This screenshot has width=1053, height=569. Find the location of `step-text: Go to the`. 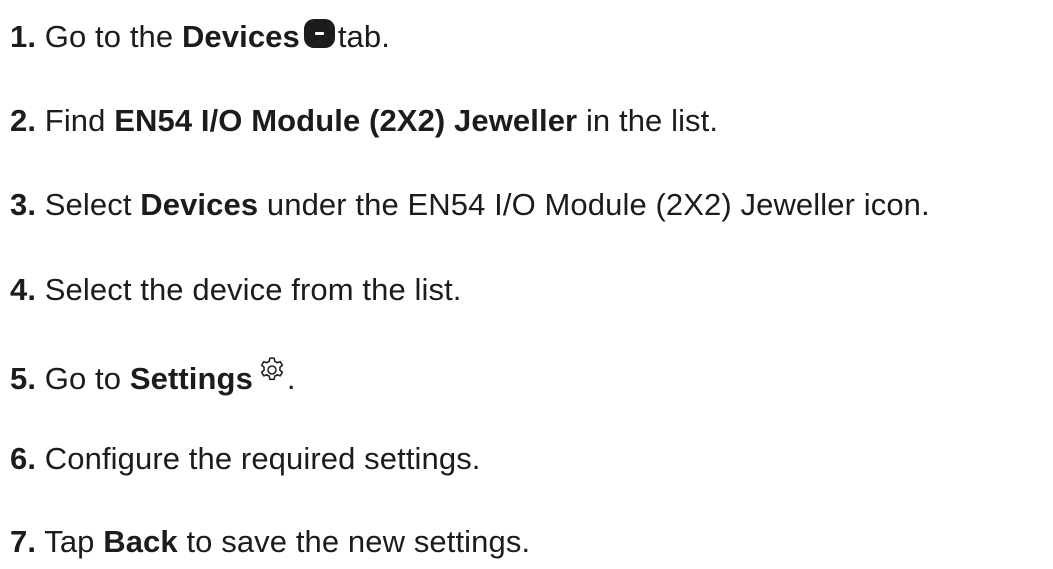

step-text: Go to the is located at coordinates (109, 36).